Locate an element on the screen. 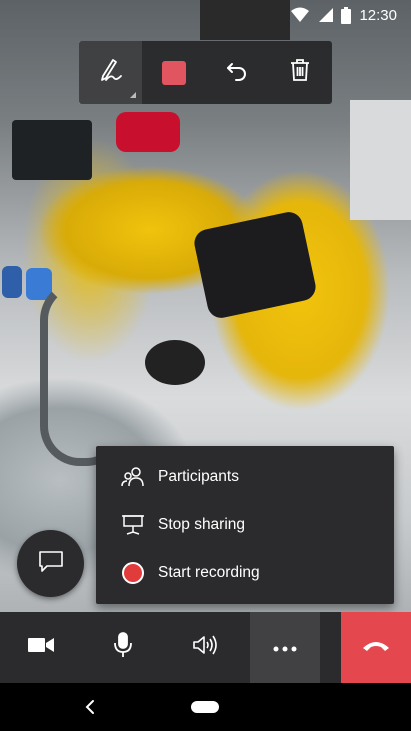 The width and height of the screenshot is (411, 731). hang-up-icon is located at coordinates (376, 648).